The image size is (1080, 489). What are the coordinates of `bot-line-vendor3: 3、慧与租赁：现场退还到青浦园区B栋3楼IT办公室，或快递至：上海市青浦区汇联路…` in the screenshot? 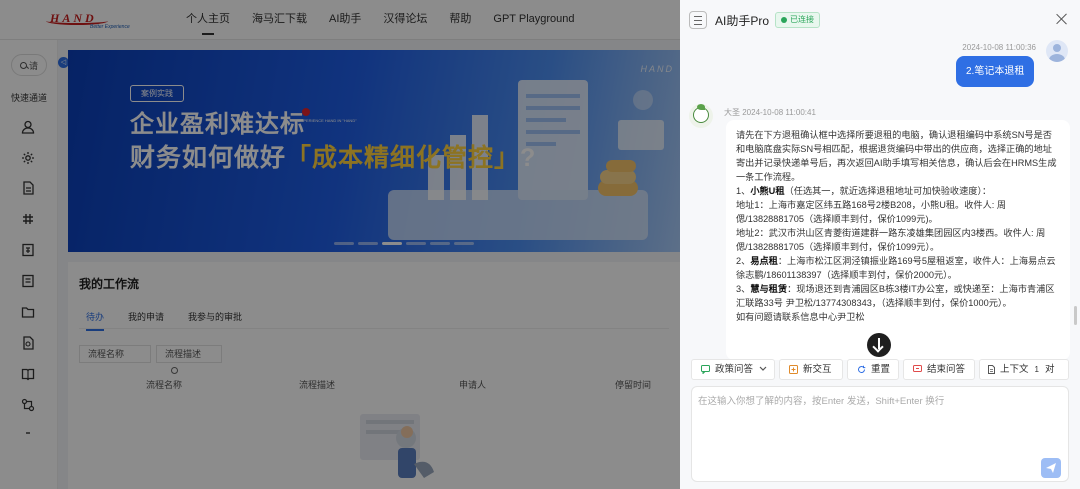 It's located at (898, 296).